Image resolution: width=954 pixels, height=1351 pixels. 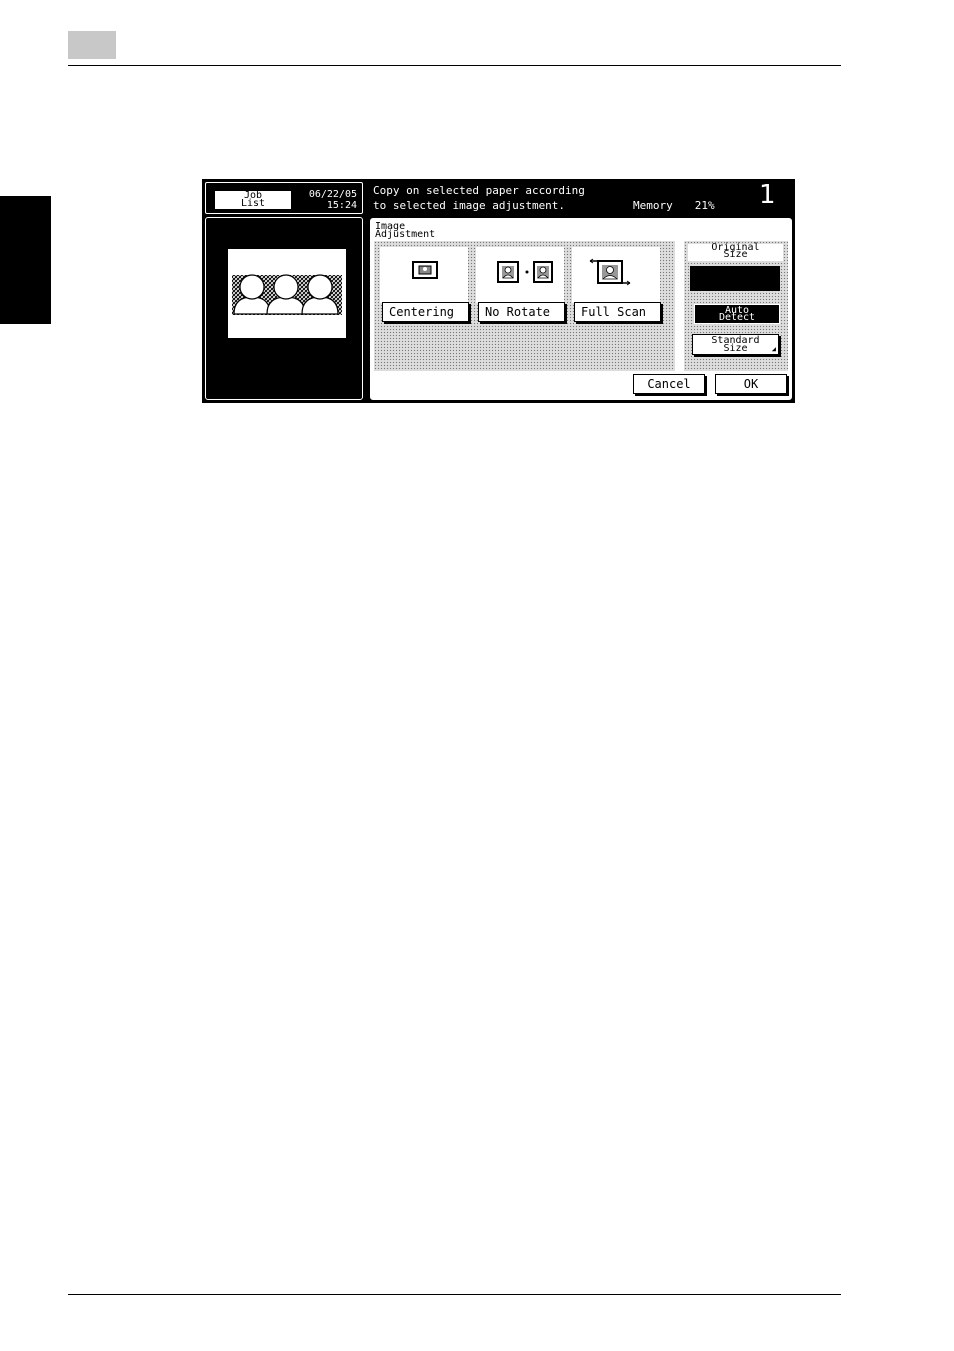 I want to click on cancel-button: Cancel, so click(x=669, y=384).